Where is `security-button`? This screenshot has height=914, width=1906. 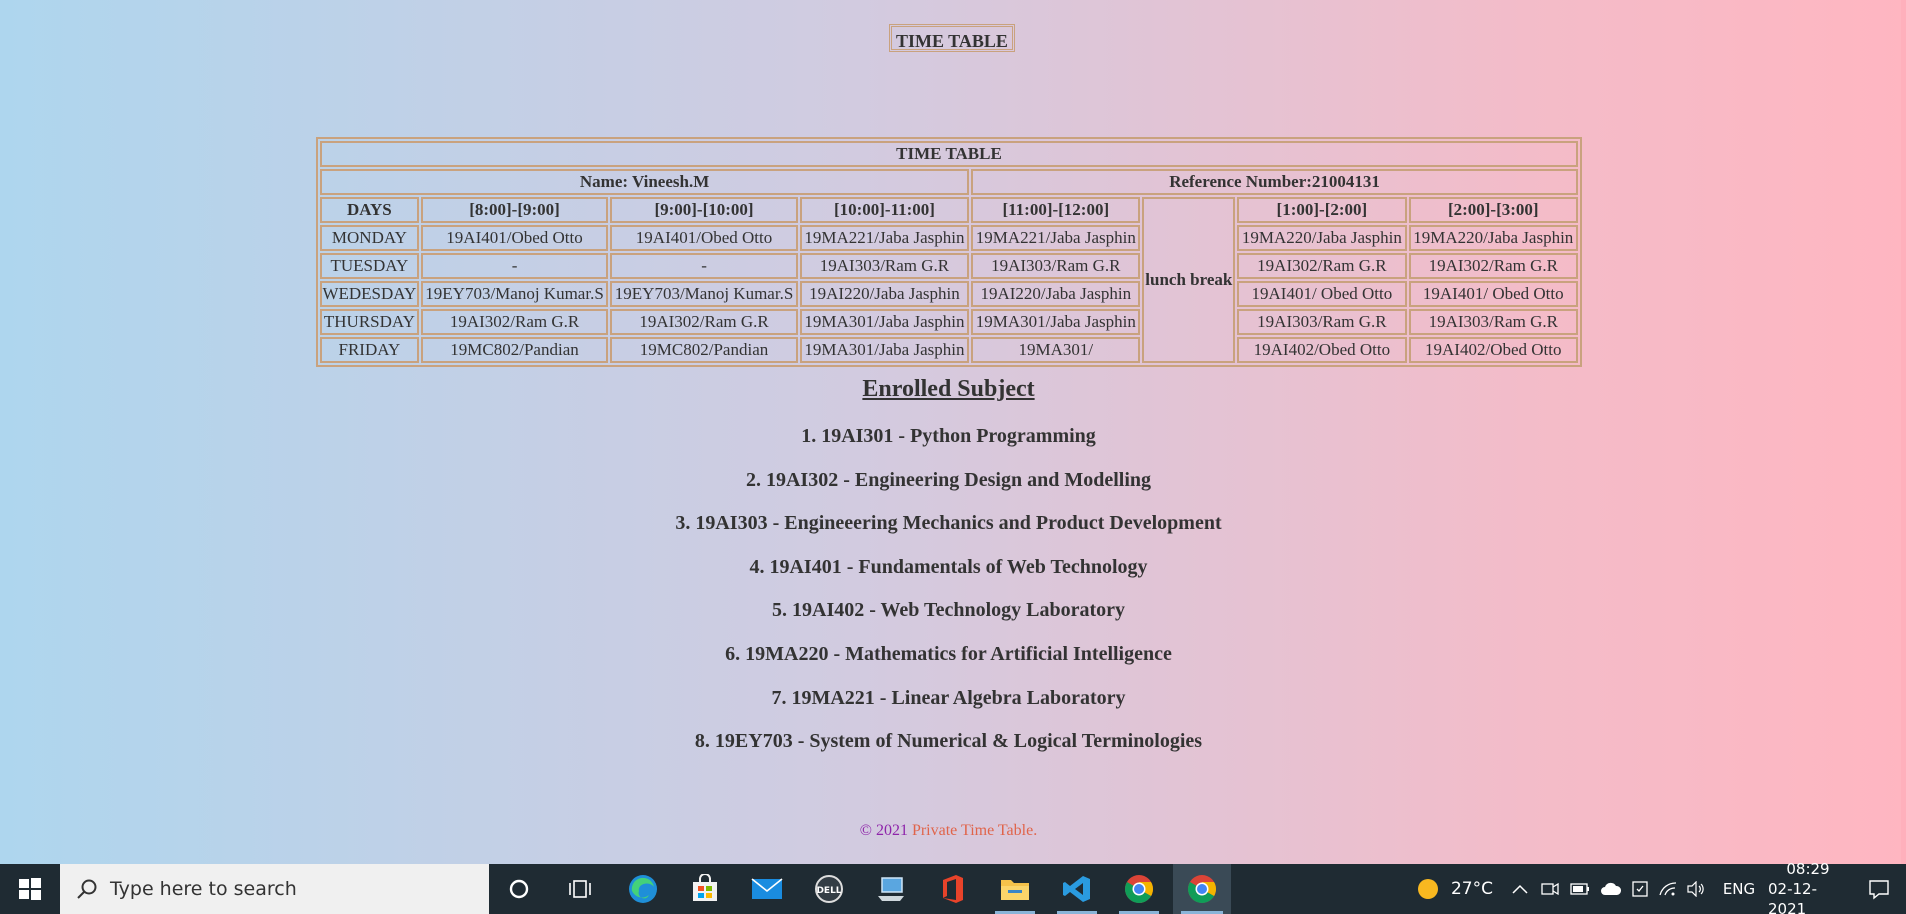 security-button is located at coordinates (1640, 889).